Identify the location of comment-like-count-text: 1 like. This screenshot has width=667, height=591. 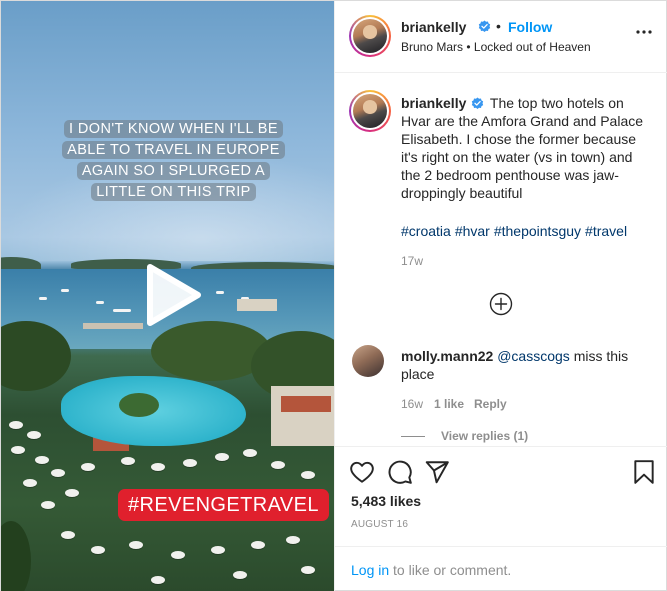
(449, 404).